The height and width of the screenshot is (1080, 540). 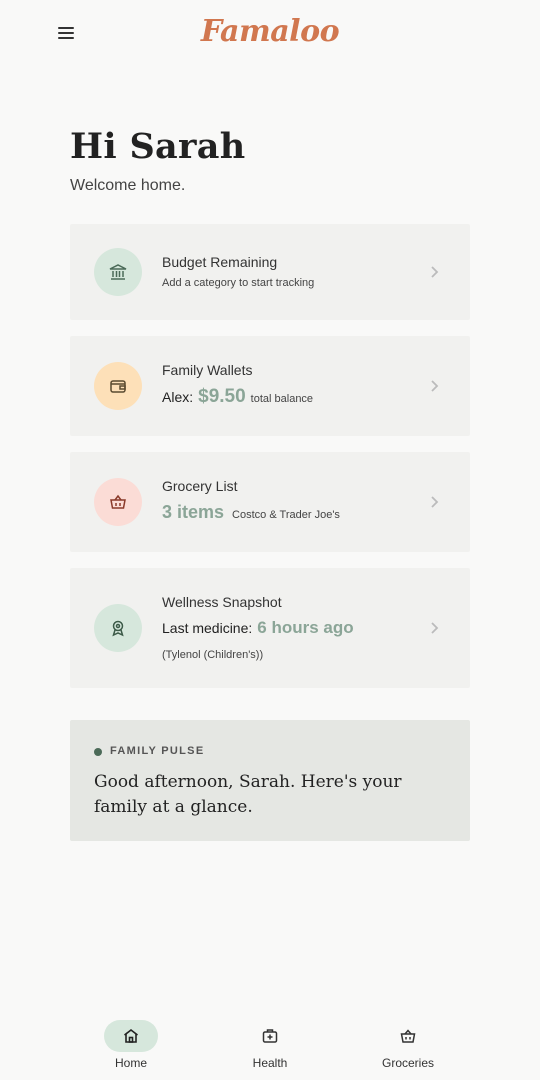 What do you see at coordinates (98, 752) in the screenshot?
I see `status-dot` at bounding box center [98, 752].